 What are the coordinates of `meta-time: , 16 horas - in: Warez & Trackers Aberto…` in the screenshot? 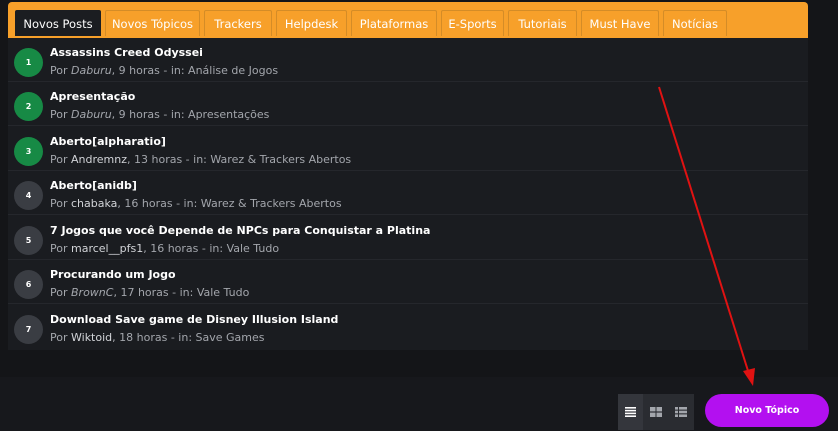 It's located at (229, 203).